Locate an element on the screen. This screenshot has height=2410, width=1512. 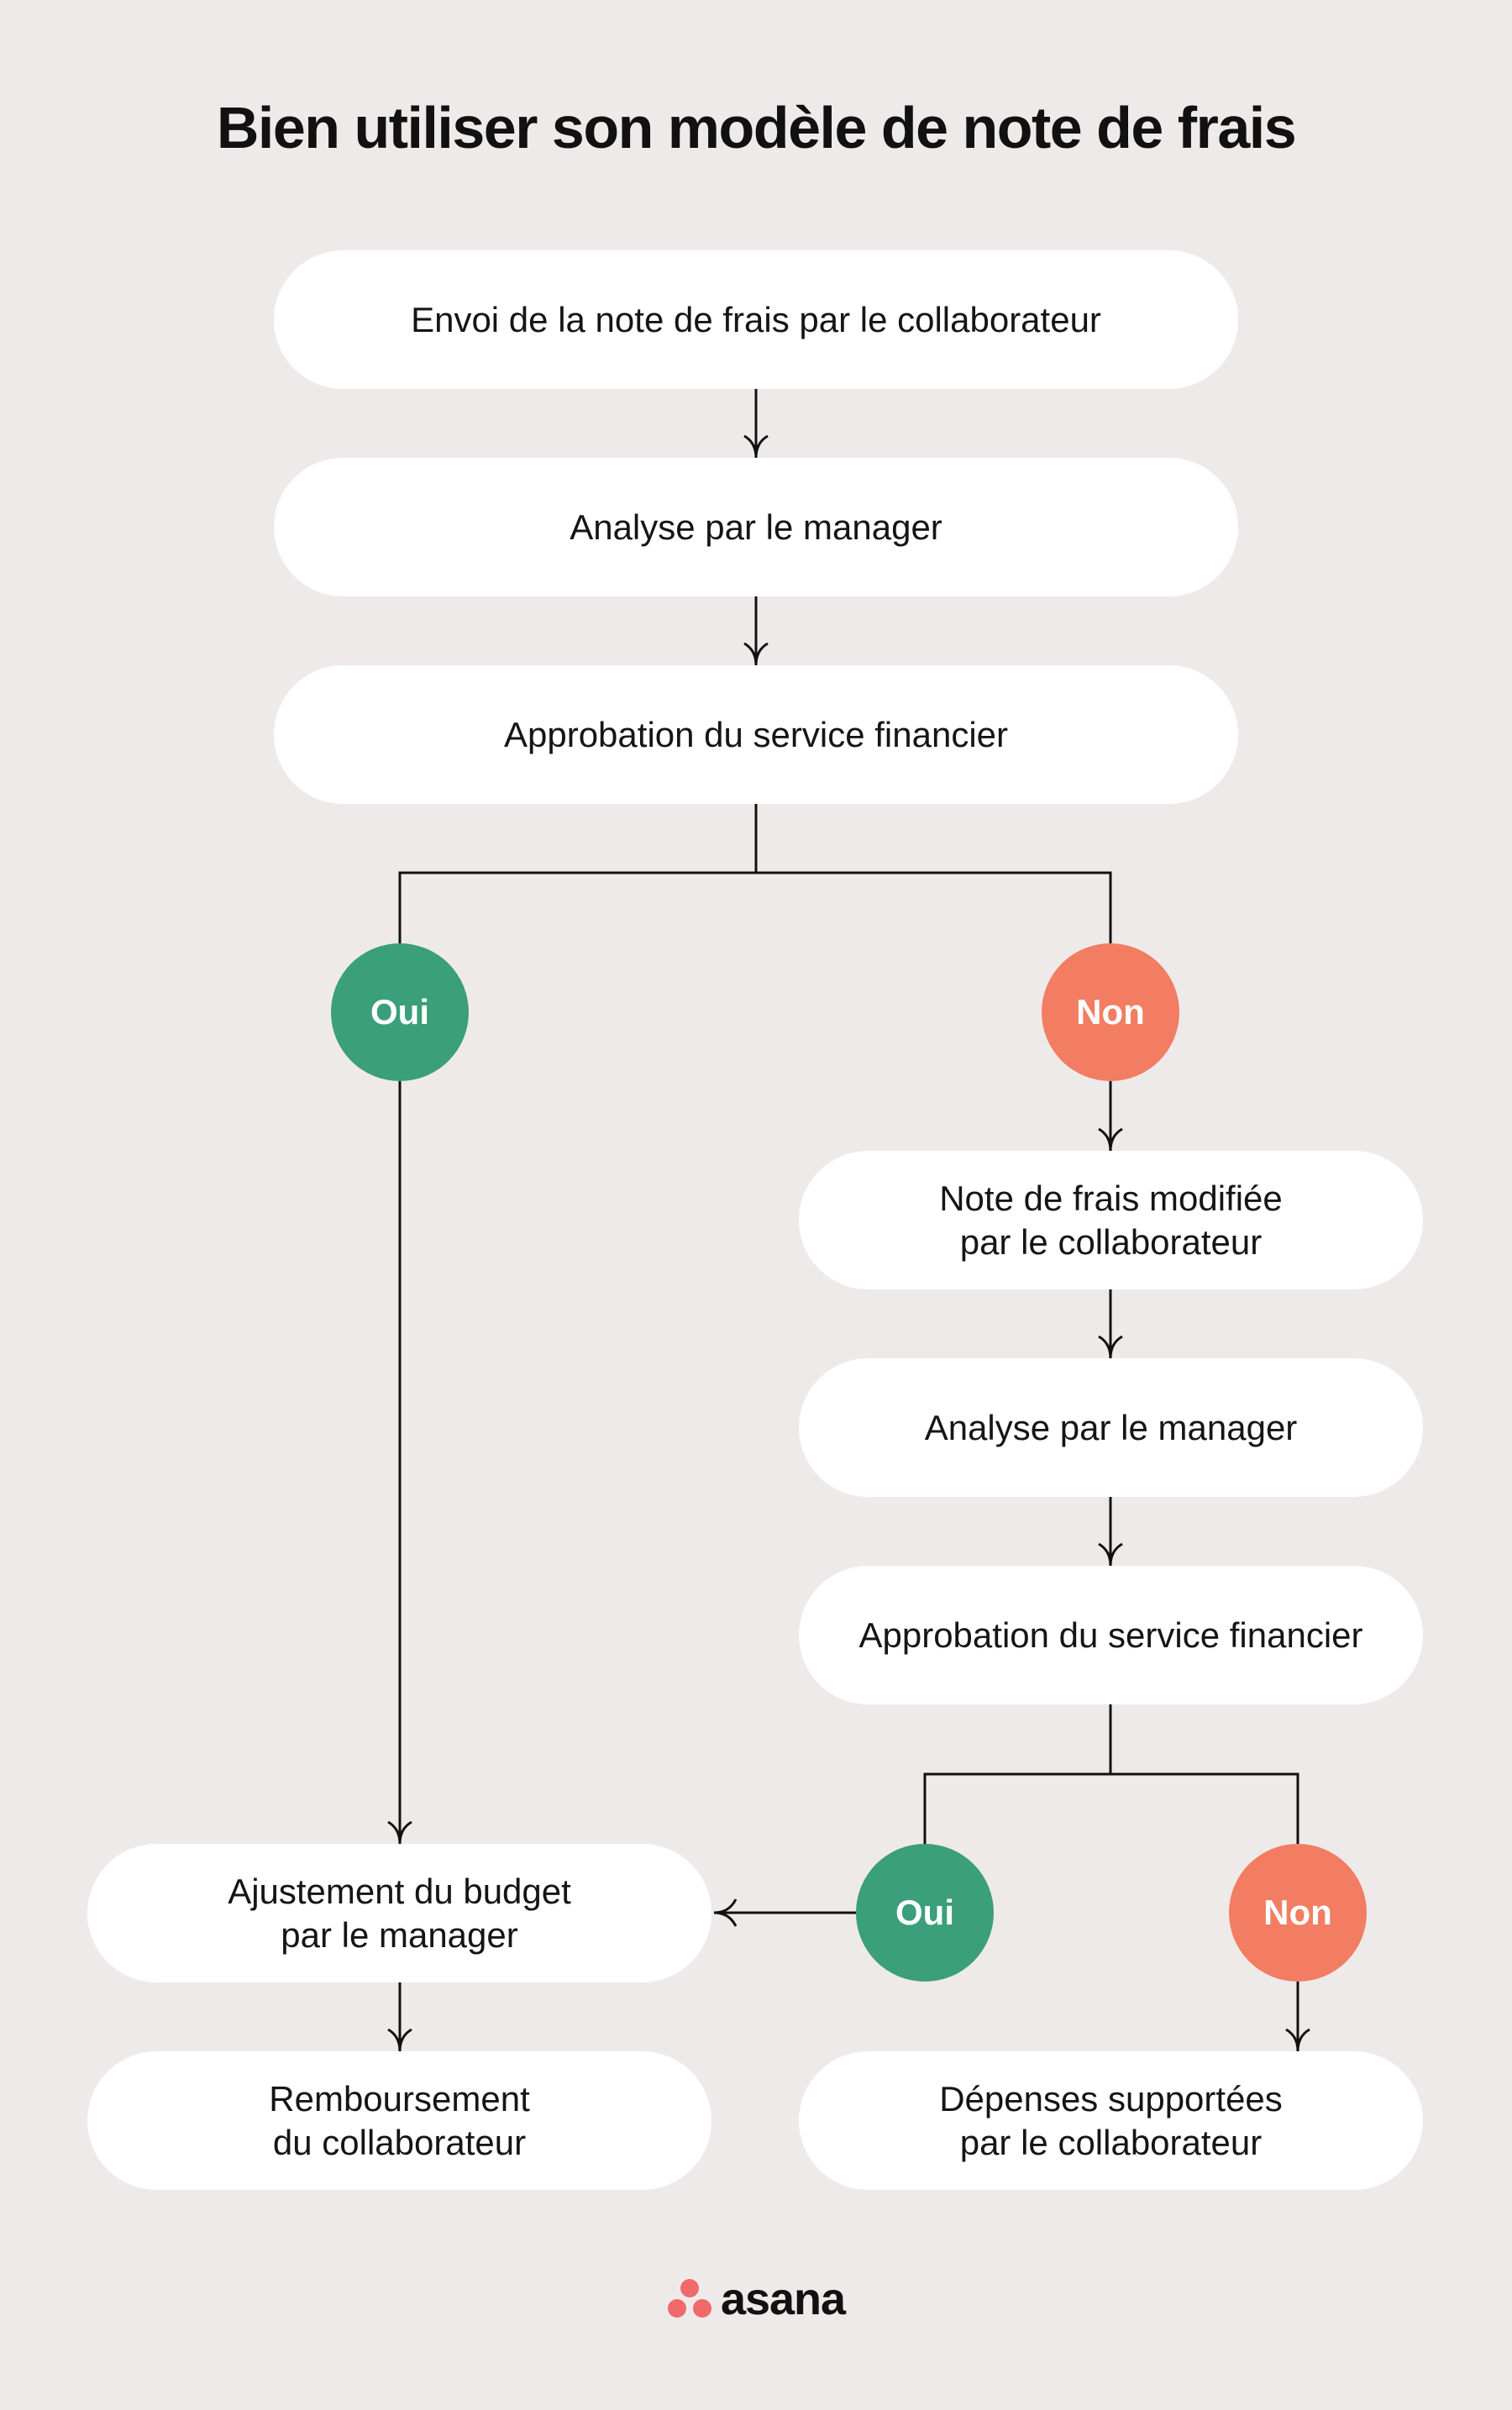
step-ajustement-budget: Ajustement du budget par le manager is located at coordinates (399, 1913).